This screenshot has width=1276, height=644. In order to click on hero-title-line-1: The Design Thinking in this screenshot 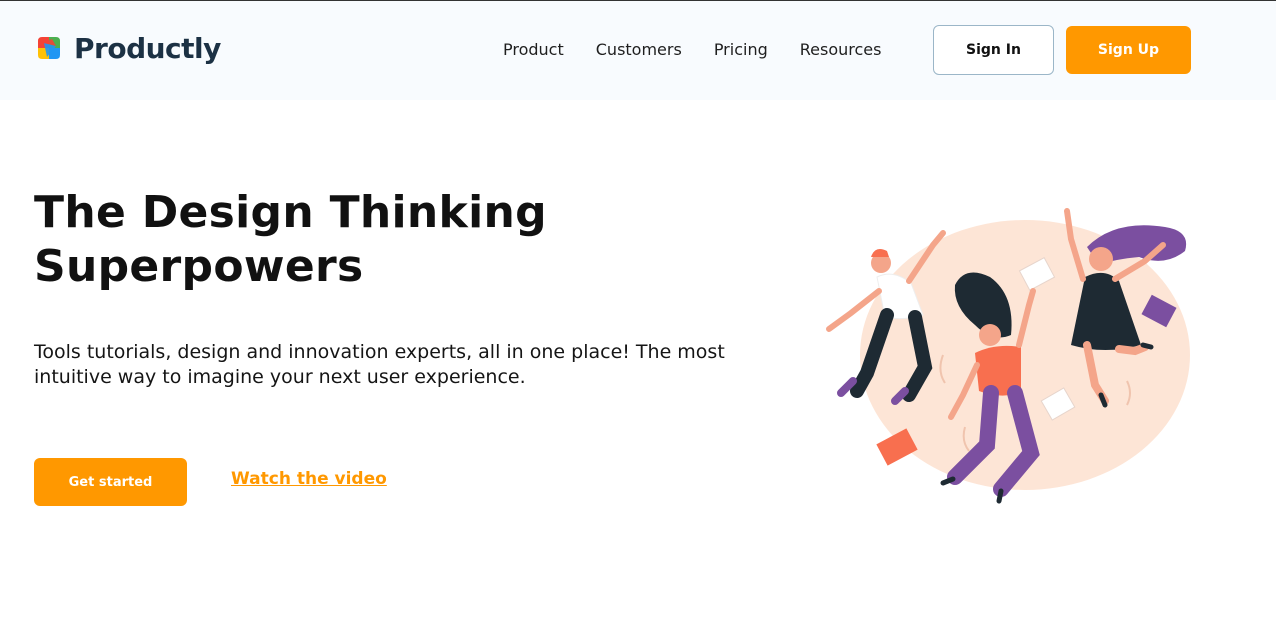, I will do `click(290, 212)`.